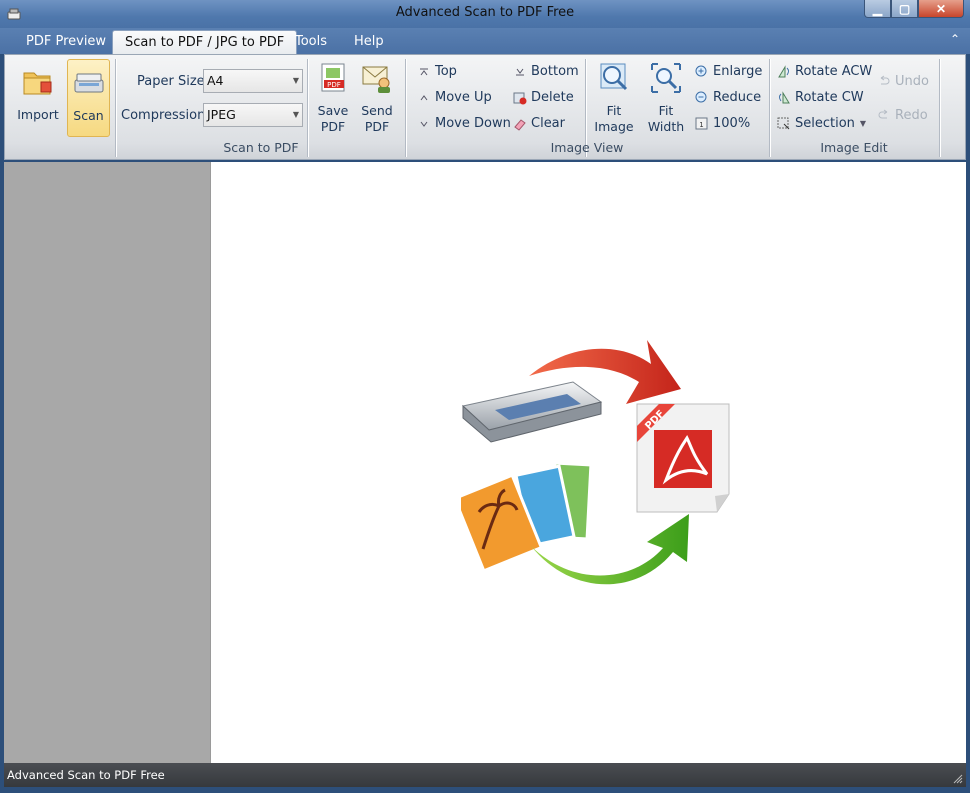 This screenshot has width=970, height=793. I want to click on maximize-button: ▢, so click(904, 9).